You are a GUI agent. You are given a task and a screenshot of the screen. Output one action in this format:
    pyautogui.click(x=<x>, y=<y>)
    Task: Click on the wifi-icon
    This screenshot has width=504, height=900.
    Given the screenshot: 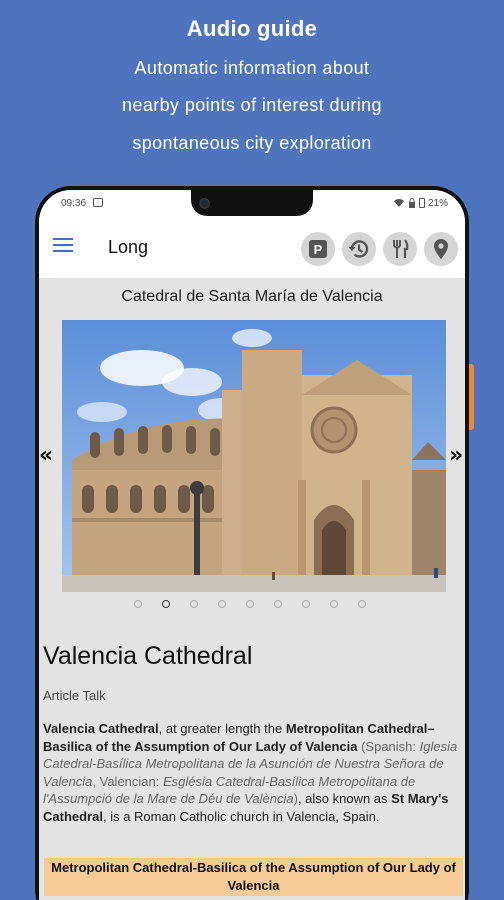 What is the action you would take?
    pyautogui.click(x=399, y=203)
    